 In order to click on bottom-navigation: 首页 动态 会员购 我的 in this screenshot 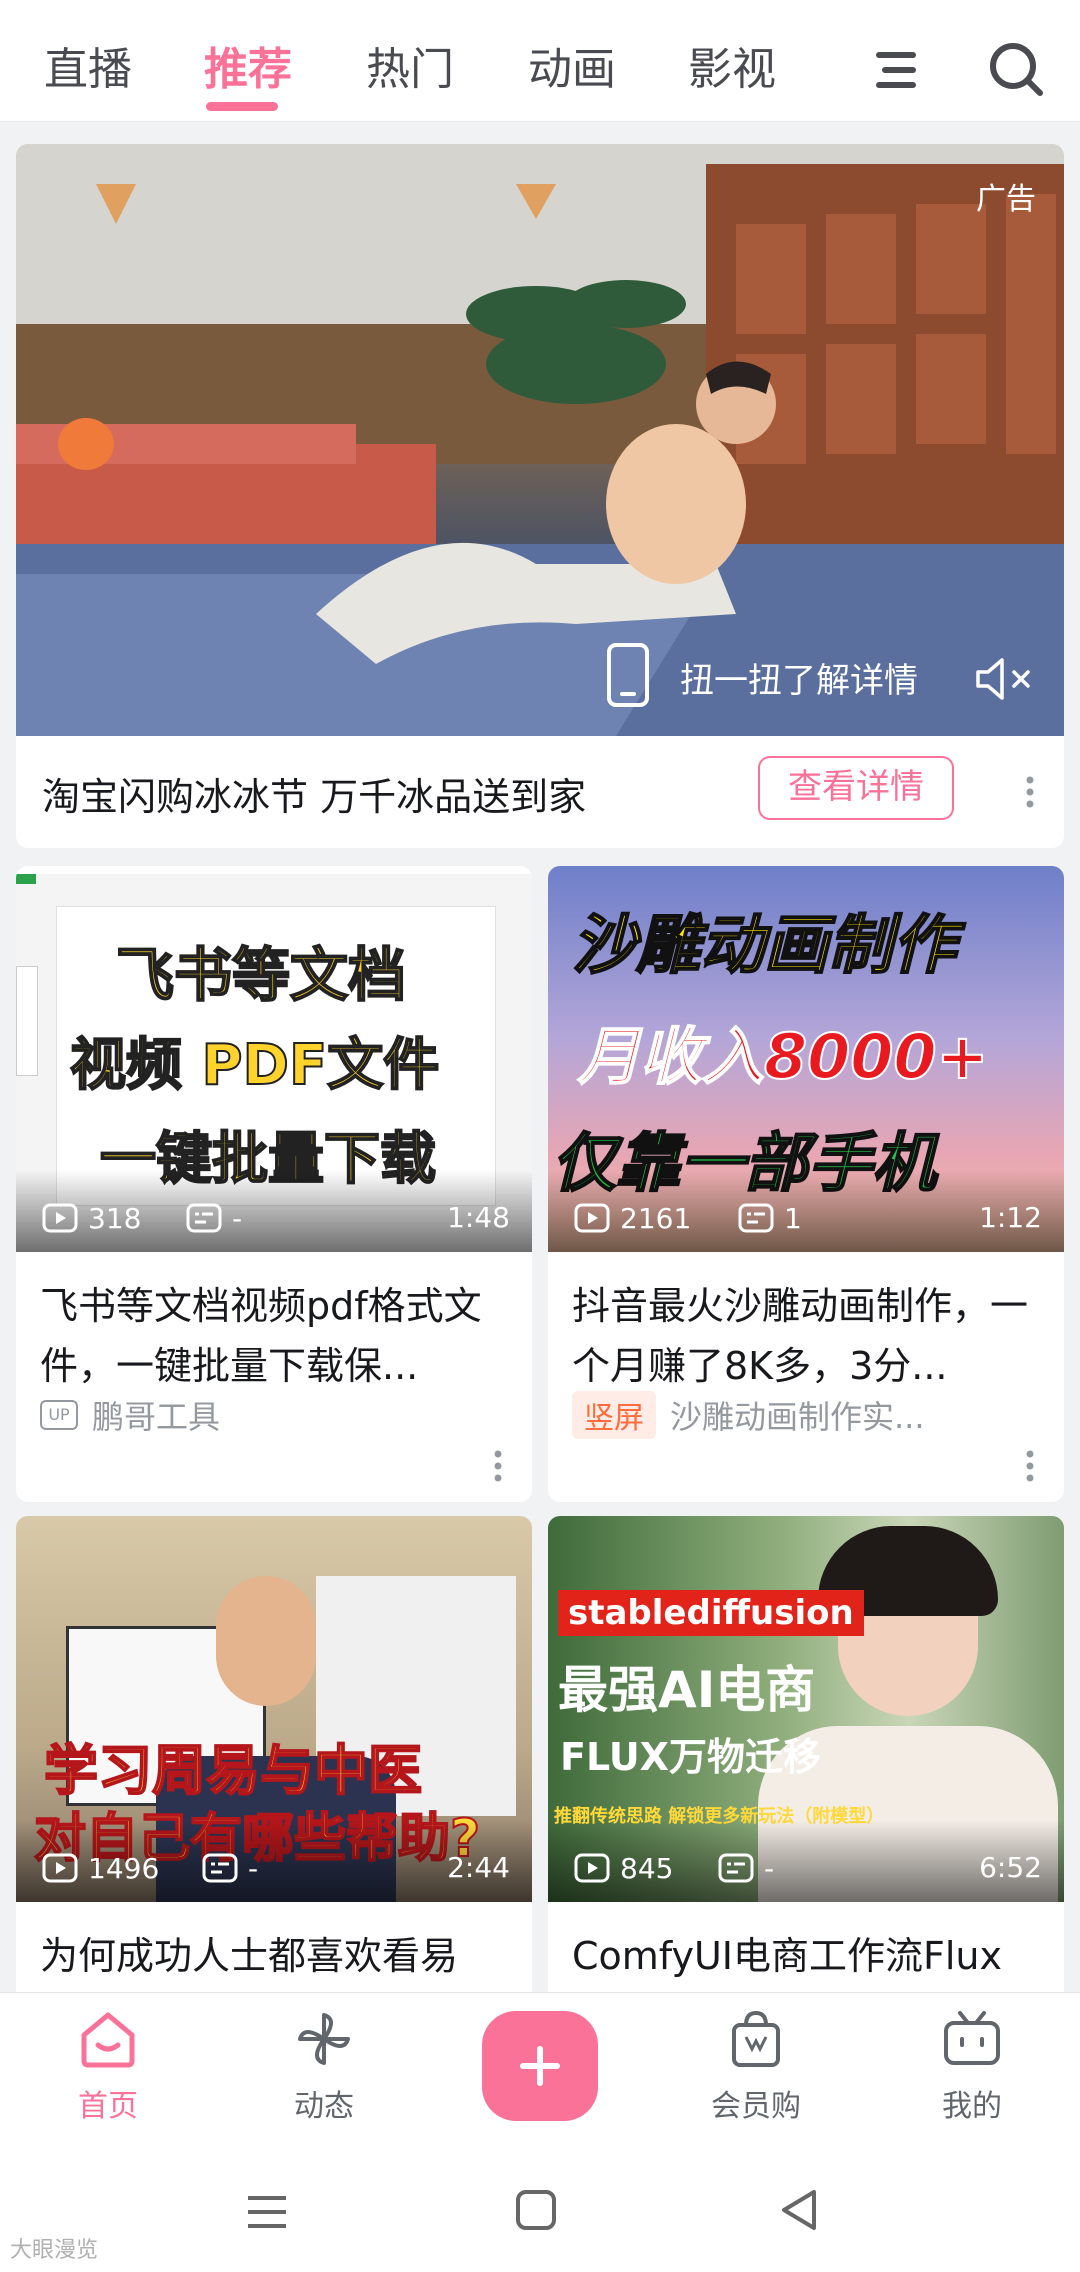, I will do `click(540, 2072)`.